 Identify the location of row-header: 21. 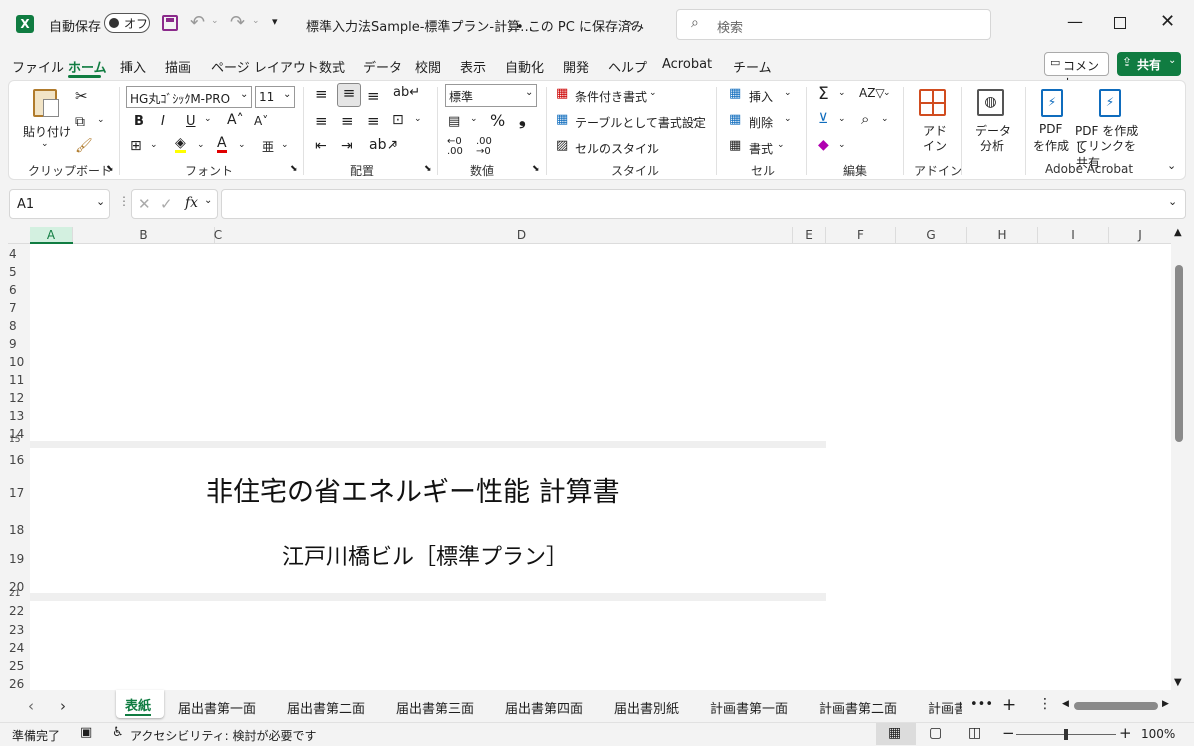
(19, 594).